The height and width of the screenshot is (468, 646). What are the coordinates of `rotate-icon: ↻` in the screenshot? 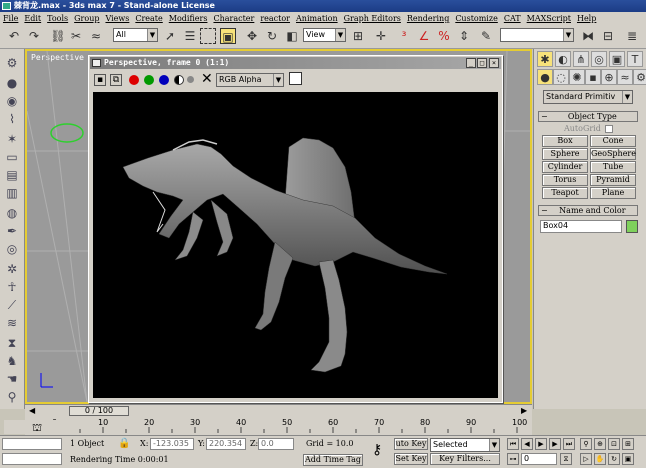 It's located at (272, 36).